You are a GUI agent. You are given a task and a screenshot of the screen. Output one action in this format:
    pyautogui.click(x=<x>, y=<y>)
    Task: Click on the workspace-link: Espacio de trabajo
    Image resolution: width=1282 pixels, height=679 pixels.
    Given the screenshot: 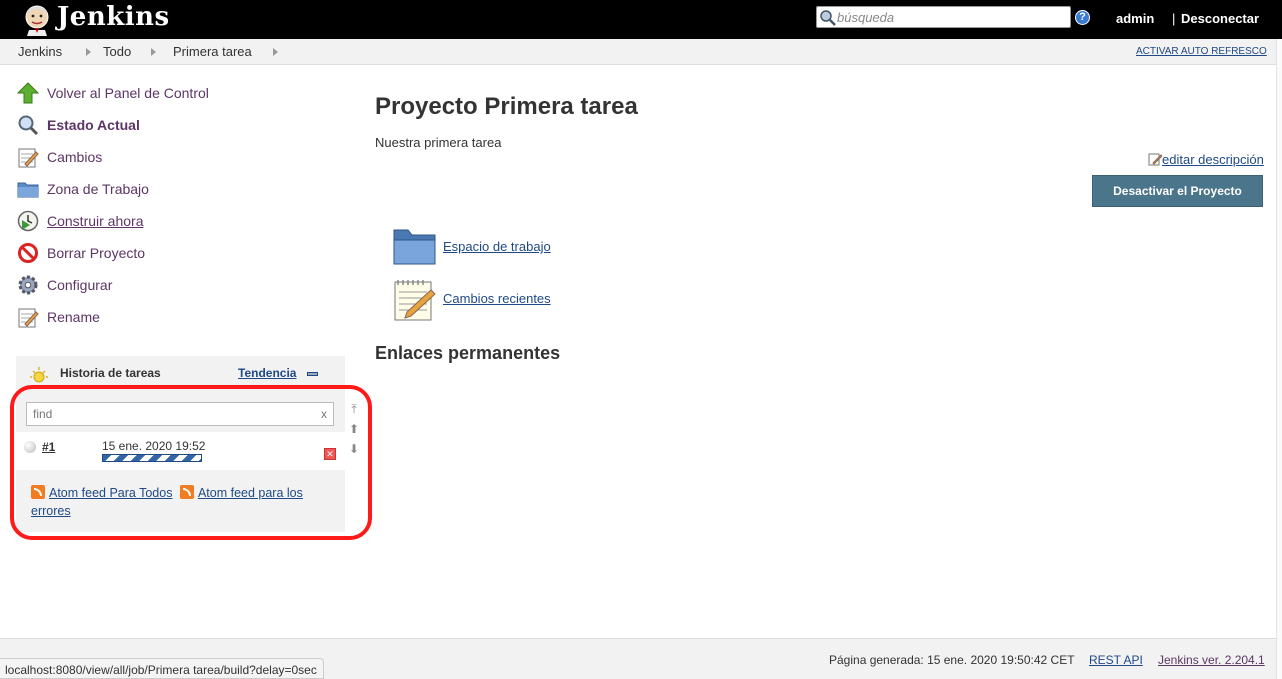 What is the action you would take?
    pyautogui.click(x=497, y=246)
    